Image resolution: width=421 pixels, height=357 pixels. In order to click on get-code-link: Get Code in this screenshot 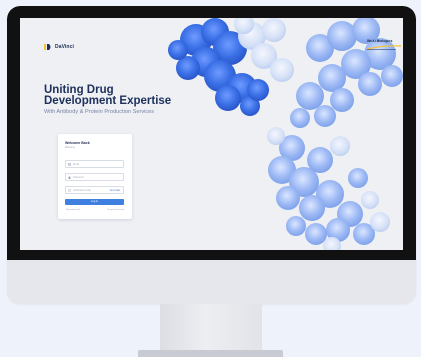, I will do `click(115, 190)`.